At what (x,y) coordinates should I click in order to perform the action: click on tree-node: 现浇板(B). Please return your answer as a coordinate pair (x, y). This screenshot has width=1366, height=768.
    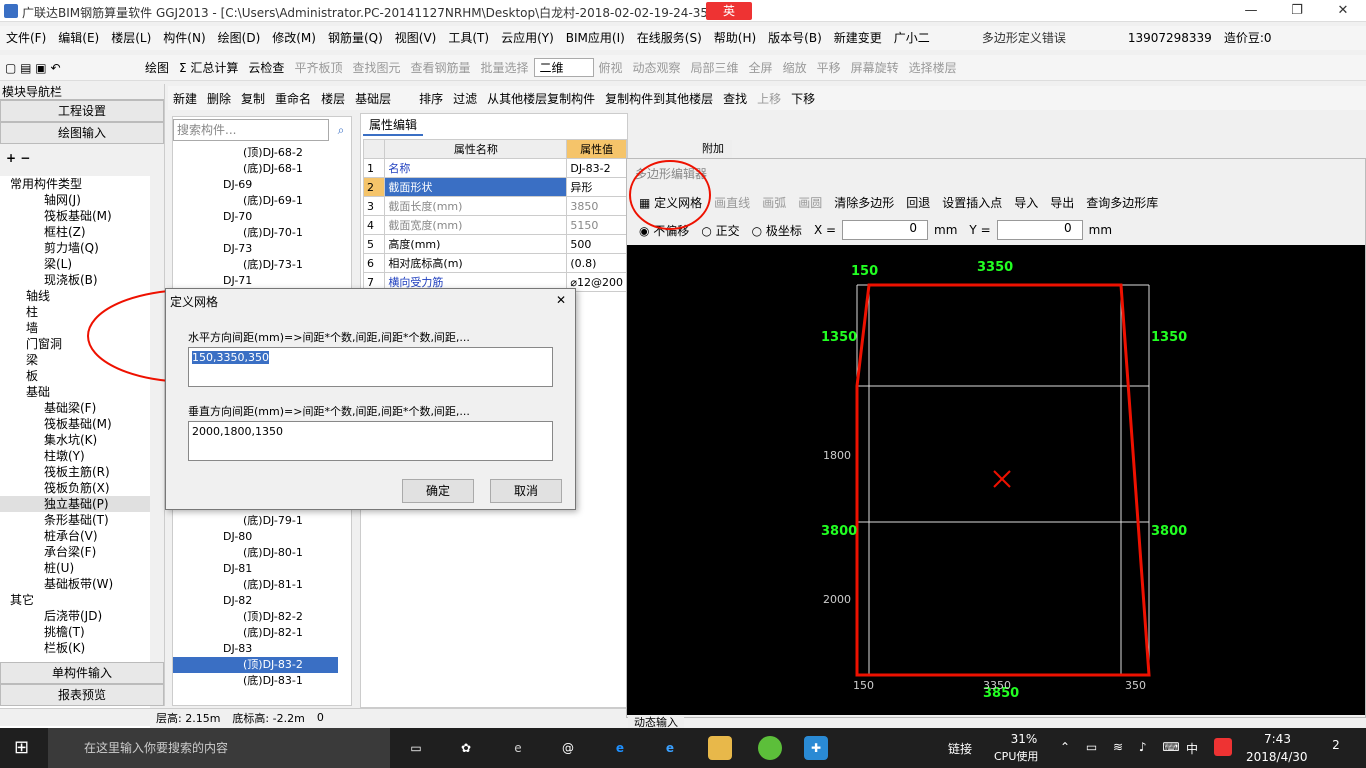
    Looking at the image, I should click on (75, 280).